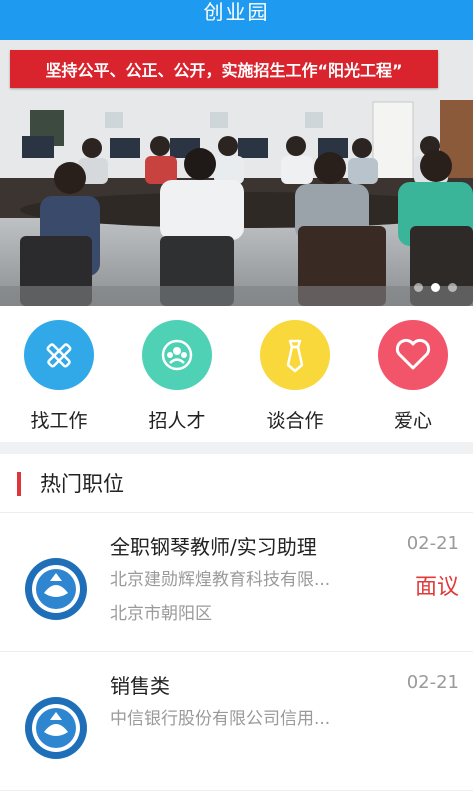 This screenshot has width=473, height=791. I want to click on quick-label: 爱心, so click(412, 421).